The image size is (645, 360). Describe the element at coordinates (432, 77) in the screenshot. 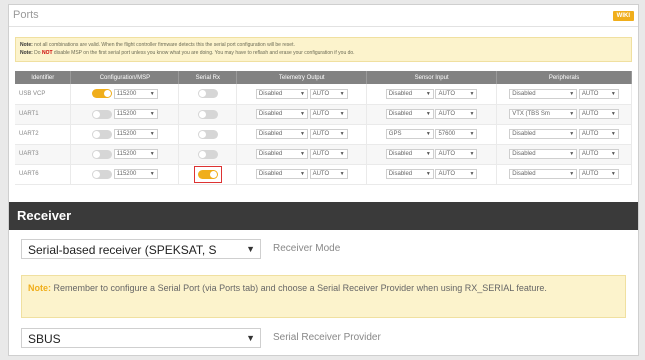

I see `col-sensor-input: Sensor Input` at that location.